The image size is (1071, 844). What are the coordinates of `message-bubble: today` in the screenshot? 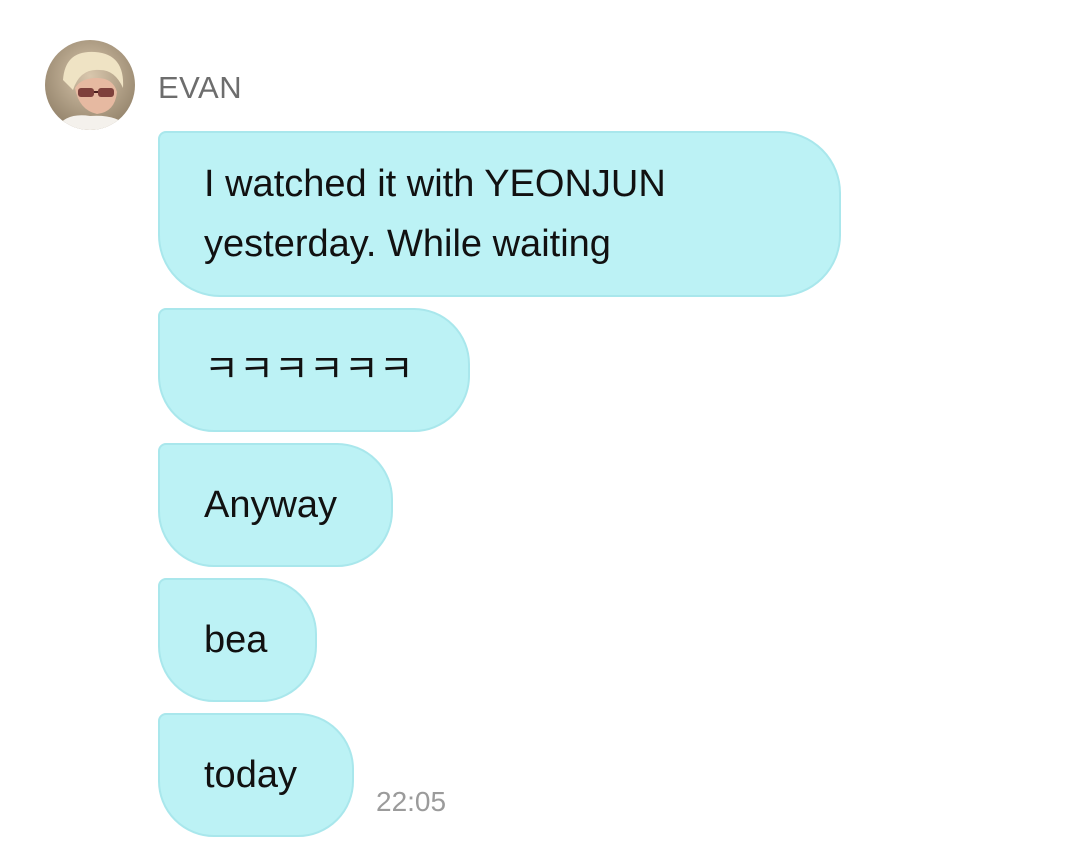 It's located at (256, 775).